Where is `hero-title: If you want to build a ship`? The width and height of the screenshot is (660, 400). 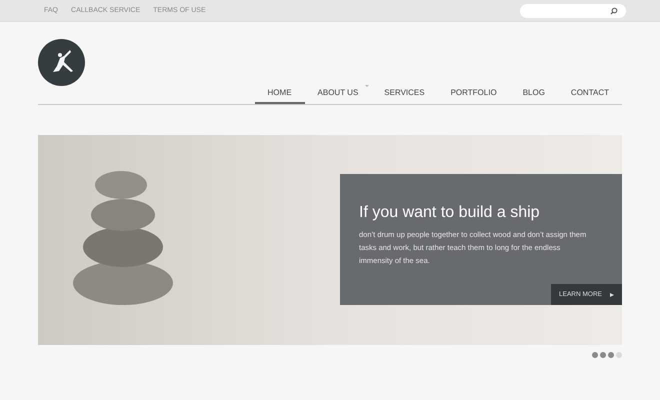 hero-title: If you want to build a ship is located at coordinates (450, 213).